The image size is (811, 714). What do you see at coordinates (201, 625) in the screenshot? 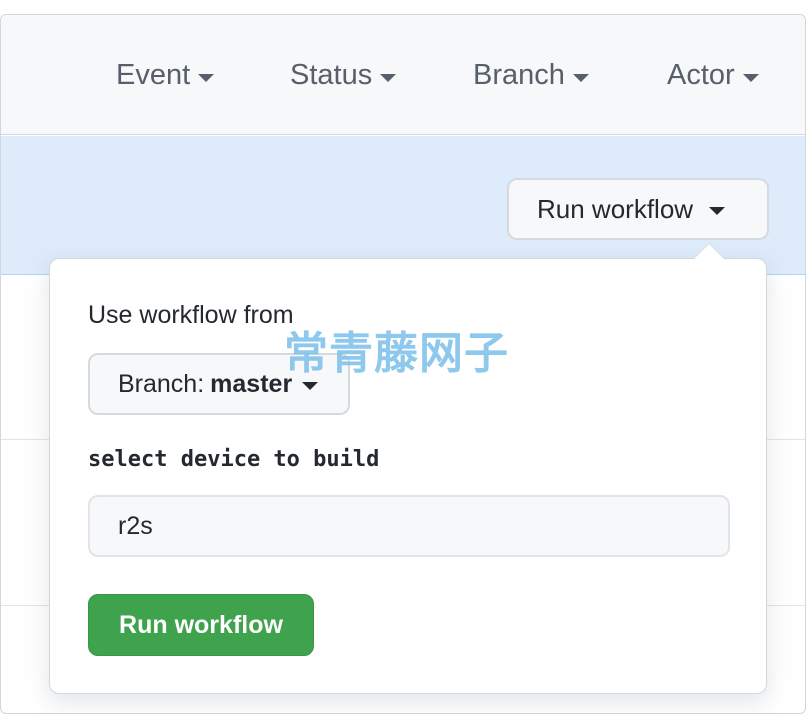
I see `run-workflow-submit-button: Run workflow` at bounding box center [201, 625].